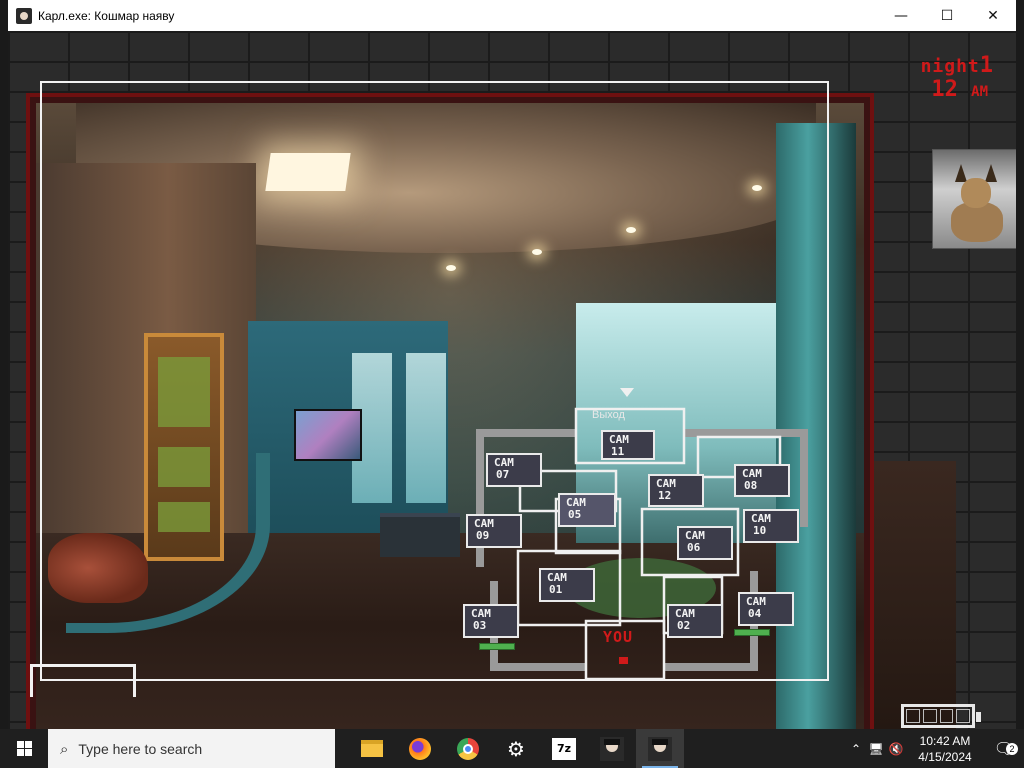 This screenshot has height=768, width=1024. I want to click on 7zip-button: 7z, so click(564, 748).